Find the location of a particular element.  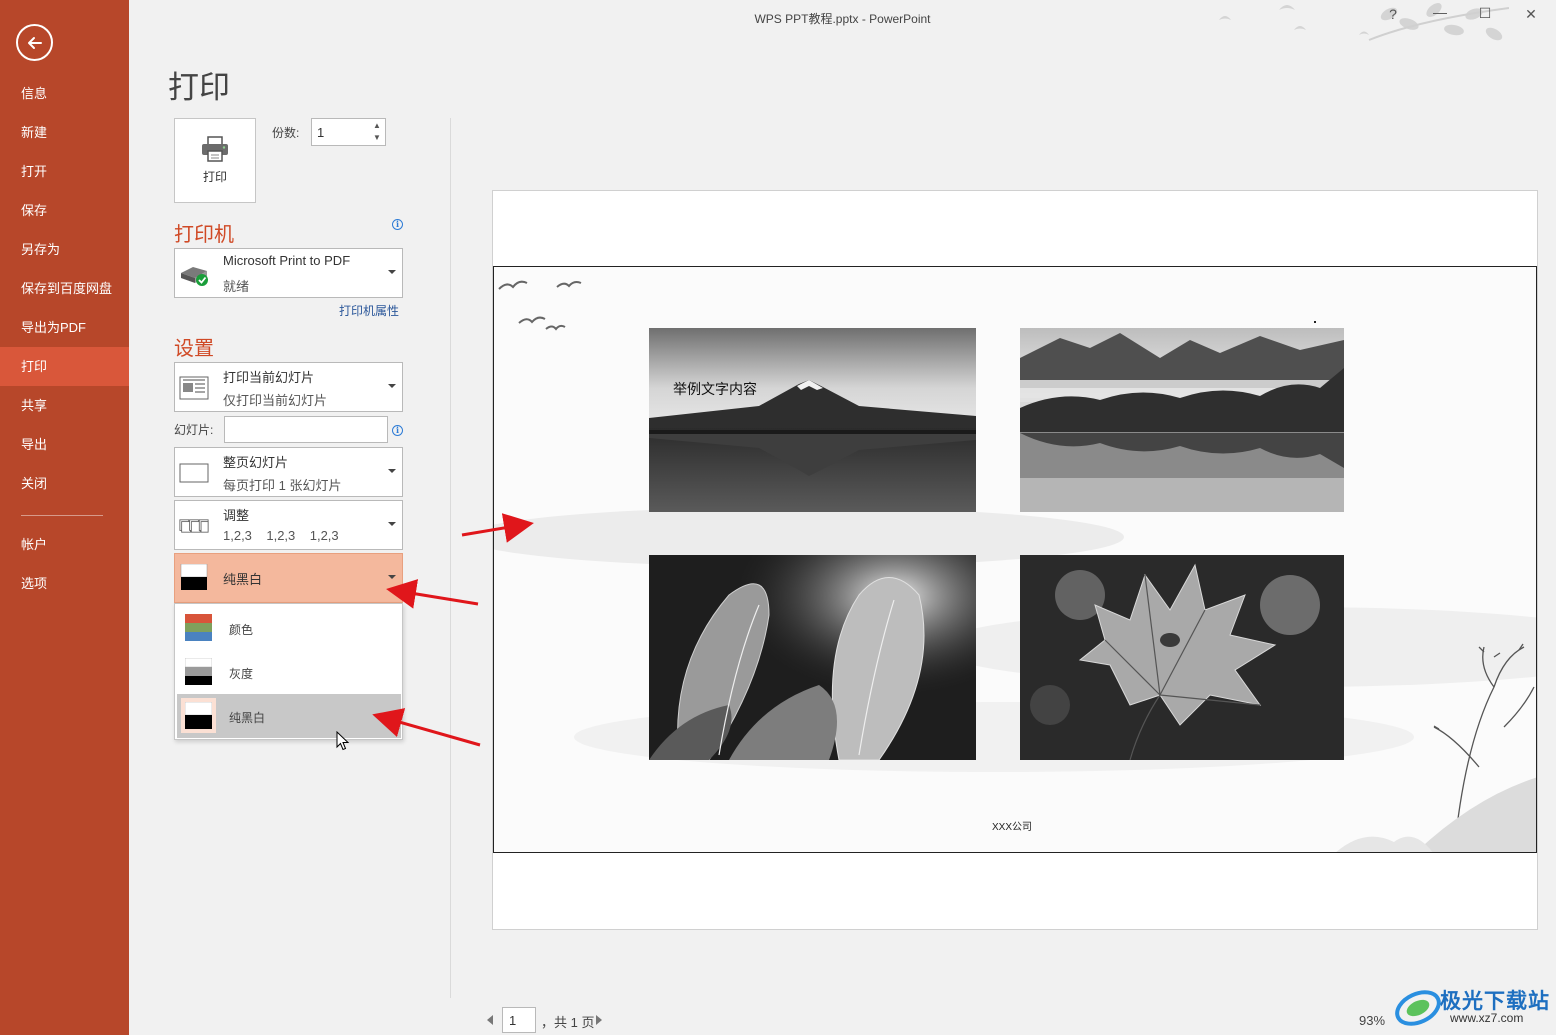

maple-leaf-photo is located at coordinates (1182, 657).